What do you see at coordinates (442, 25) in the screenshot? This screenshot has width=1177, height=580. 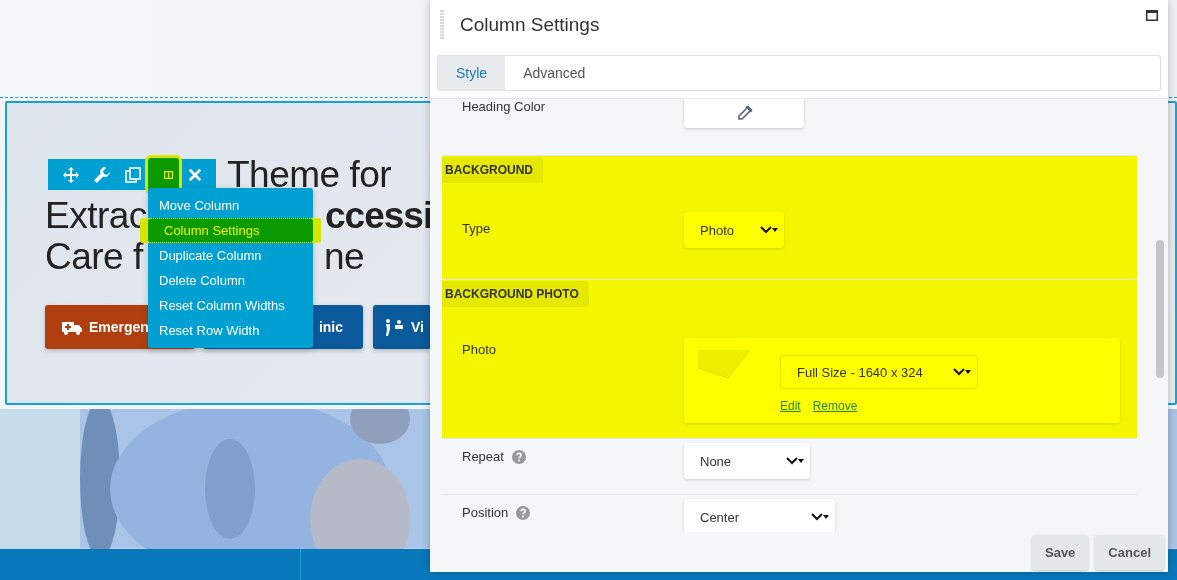 I see `drag-handle-icon` at bounding box center [442, 25].